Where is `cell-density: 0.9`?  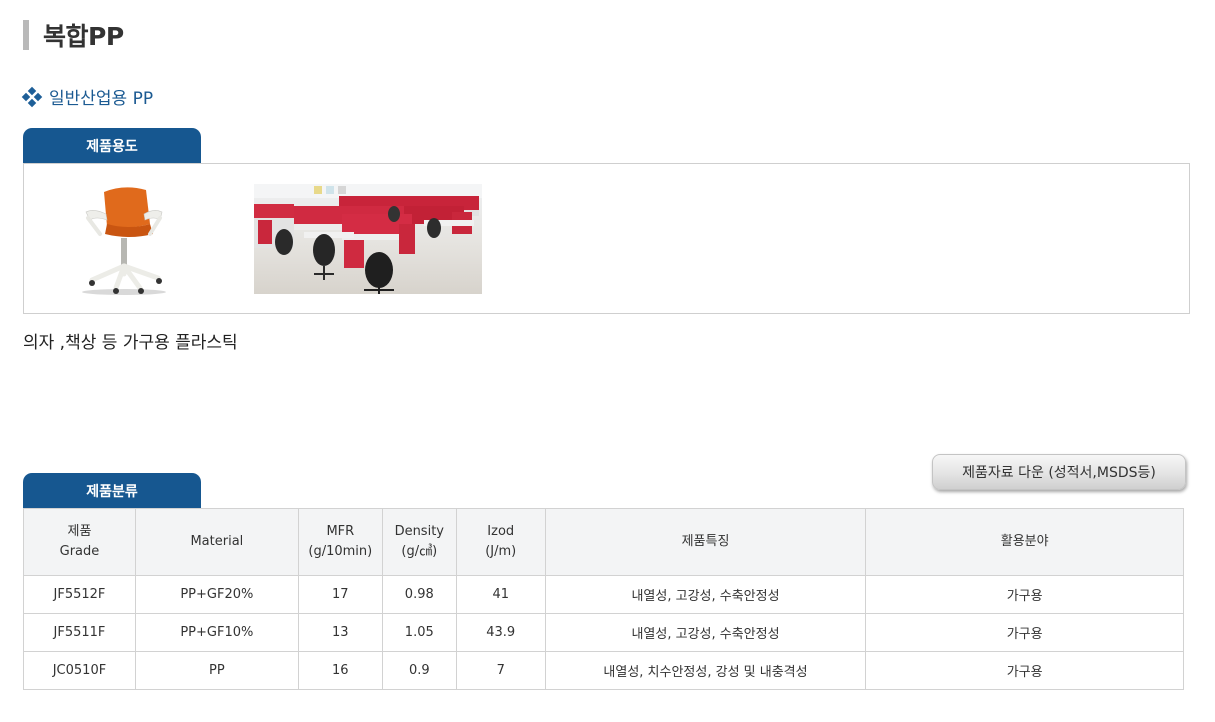 cell-density: 0.9 is located at coordinates (419, 670).